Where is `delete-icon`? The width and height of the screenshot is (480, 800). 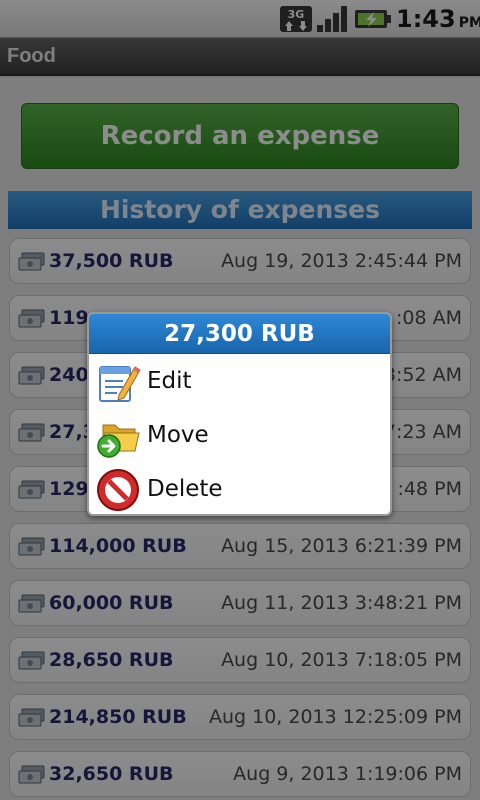 delete-icon is located at coordinates (118, 490).